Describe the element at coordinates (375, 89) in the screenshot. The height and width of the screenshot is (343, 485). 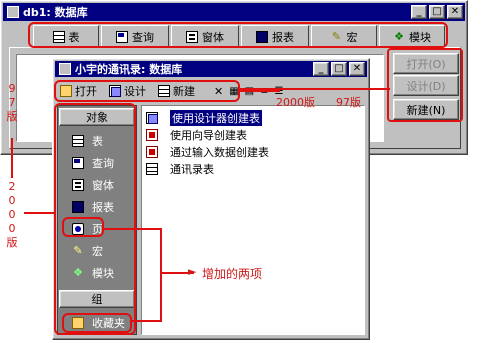
I see `arrow-97-to-buttons` at that location.